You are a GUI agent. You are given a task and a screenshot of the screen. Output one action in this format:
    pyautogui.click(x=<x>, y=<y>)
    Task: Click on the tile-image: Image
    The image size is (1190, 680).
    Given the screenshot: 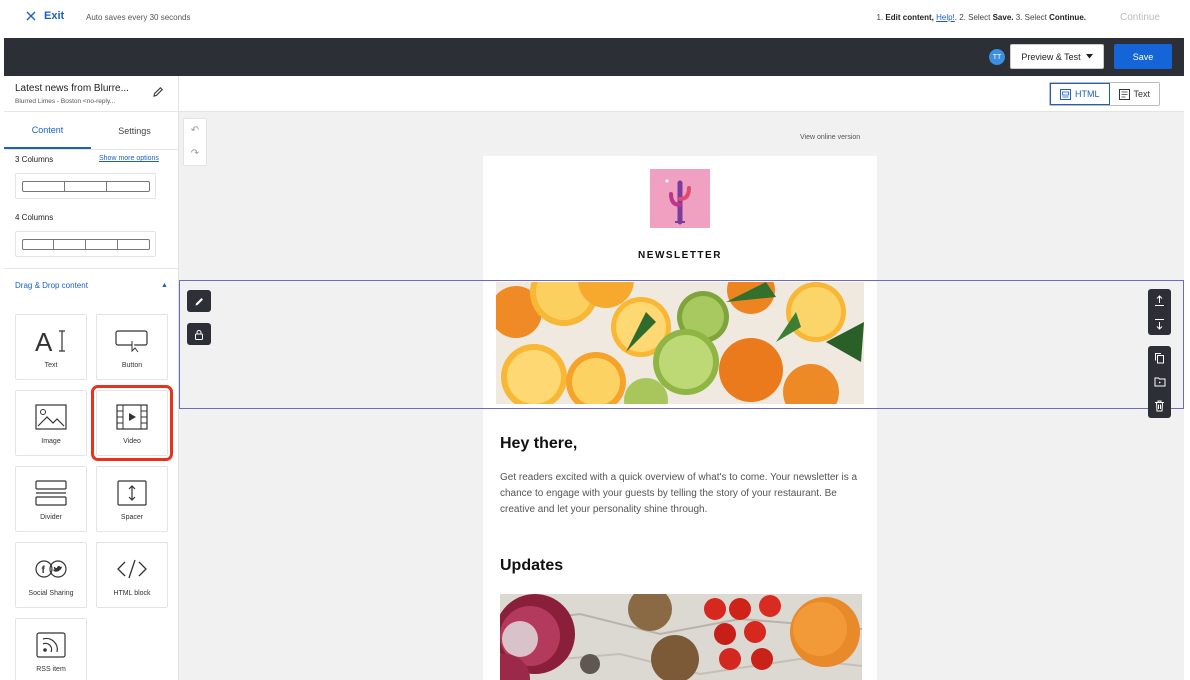 What is the action you would take?
    pyautogui.click(x=51, y=423)
    